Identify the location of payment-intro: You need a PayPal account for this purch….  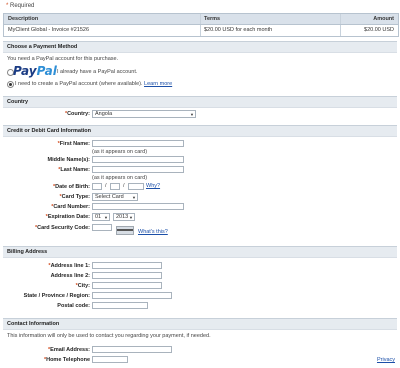
(63, 59).